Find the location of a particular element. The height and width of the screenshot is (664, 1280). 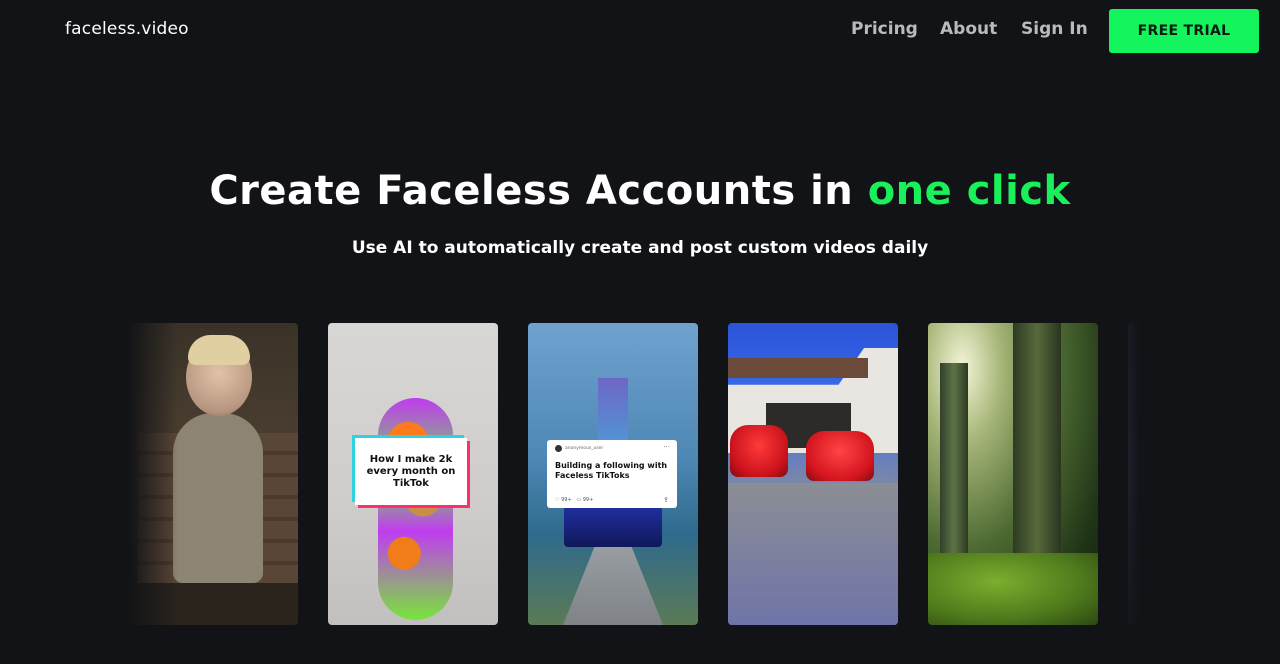

video-card-house is located at coordinates (813, 474).